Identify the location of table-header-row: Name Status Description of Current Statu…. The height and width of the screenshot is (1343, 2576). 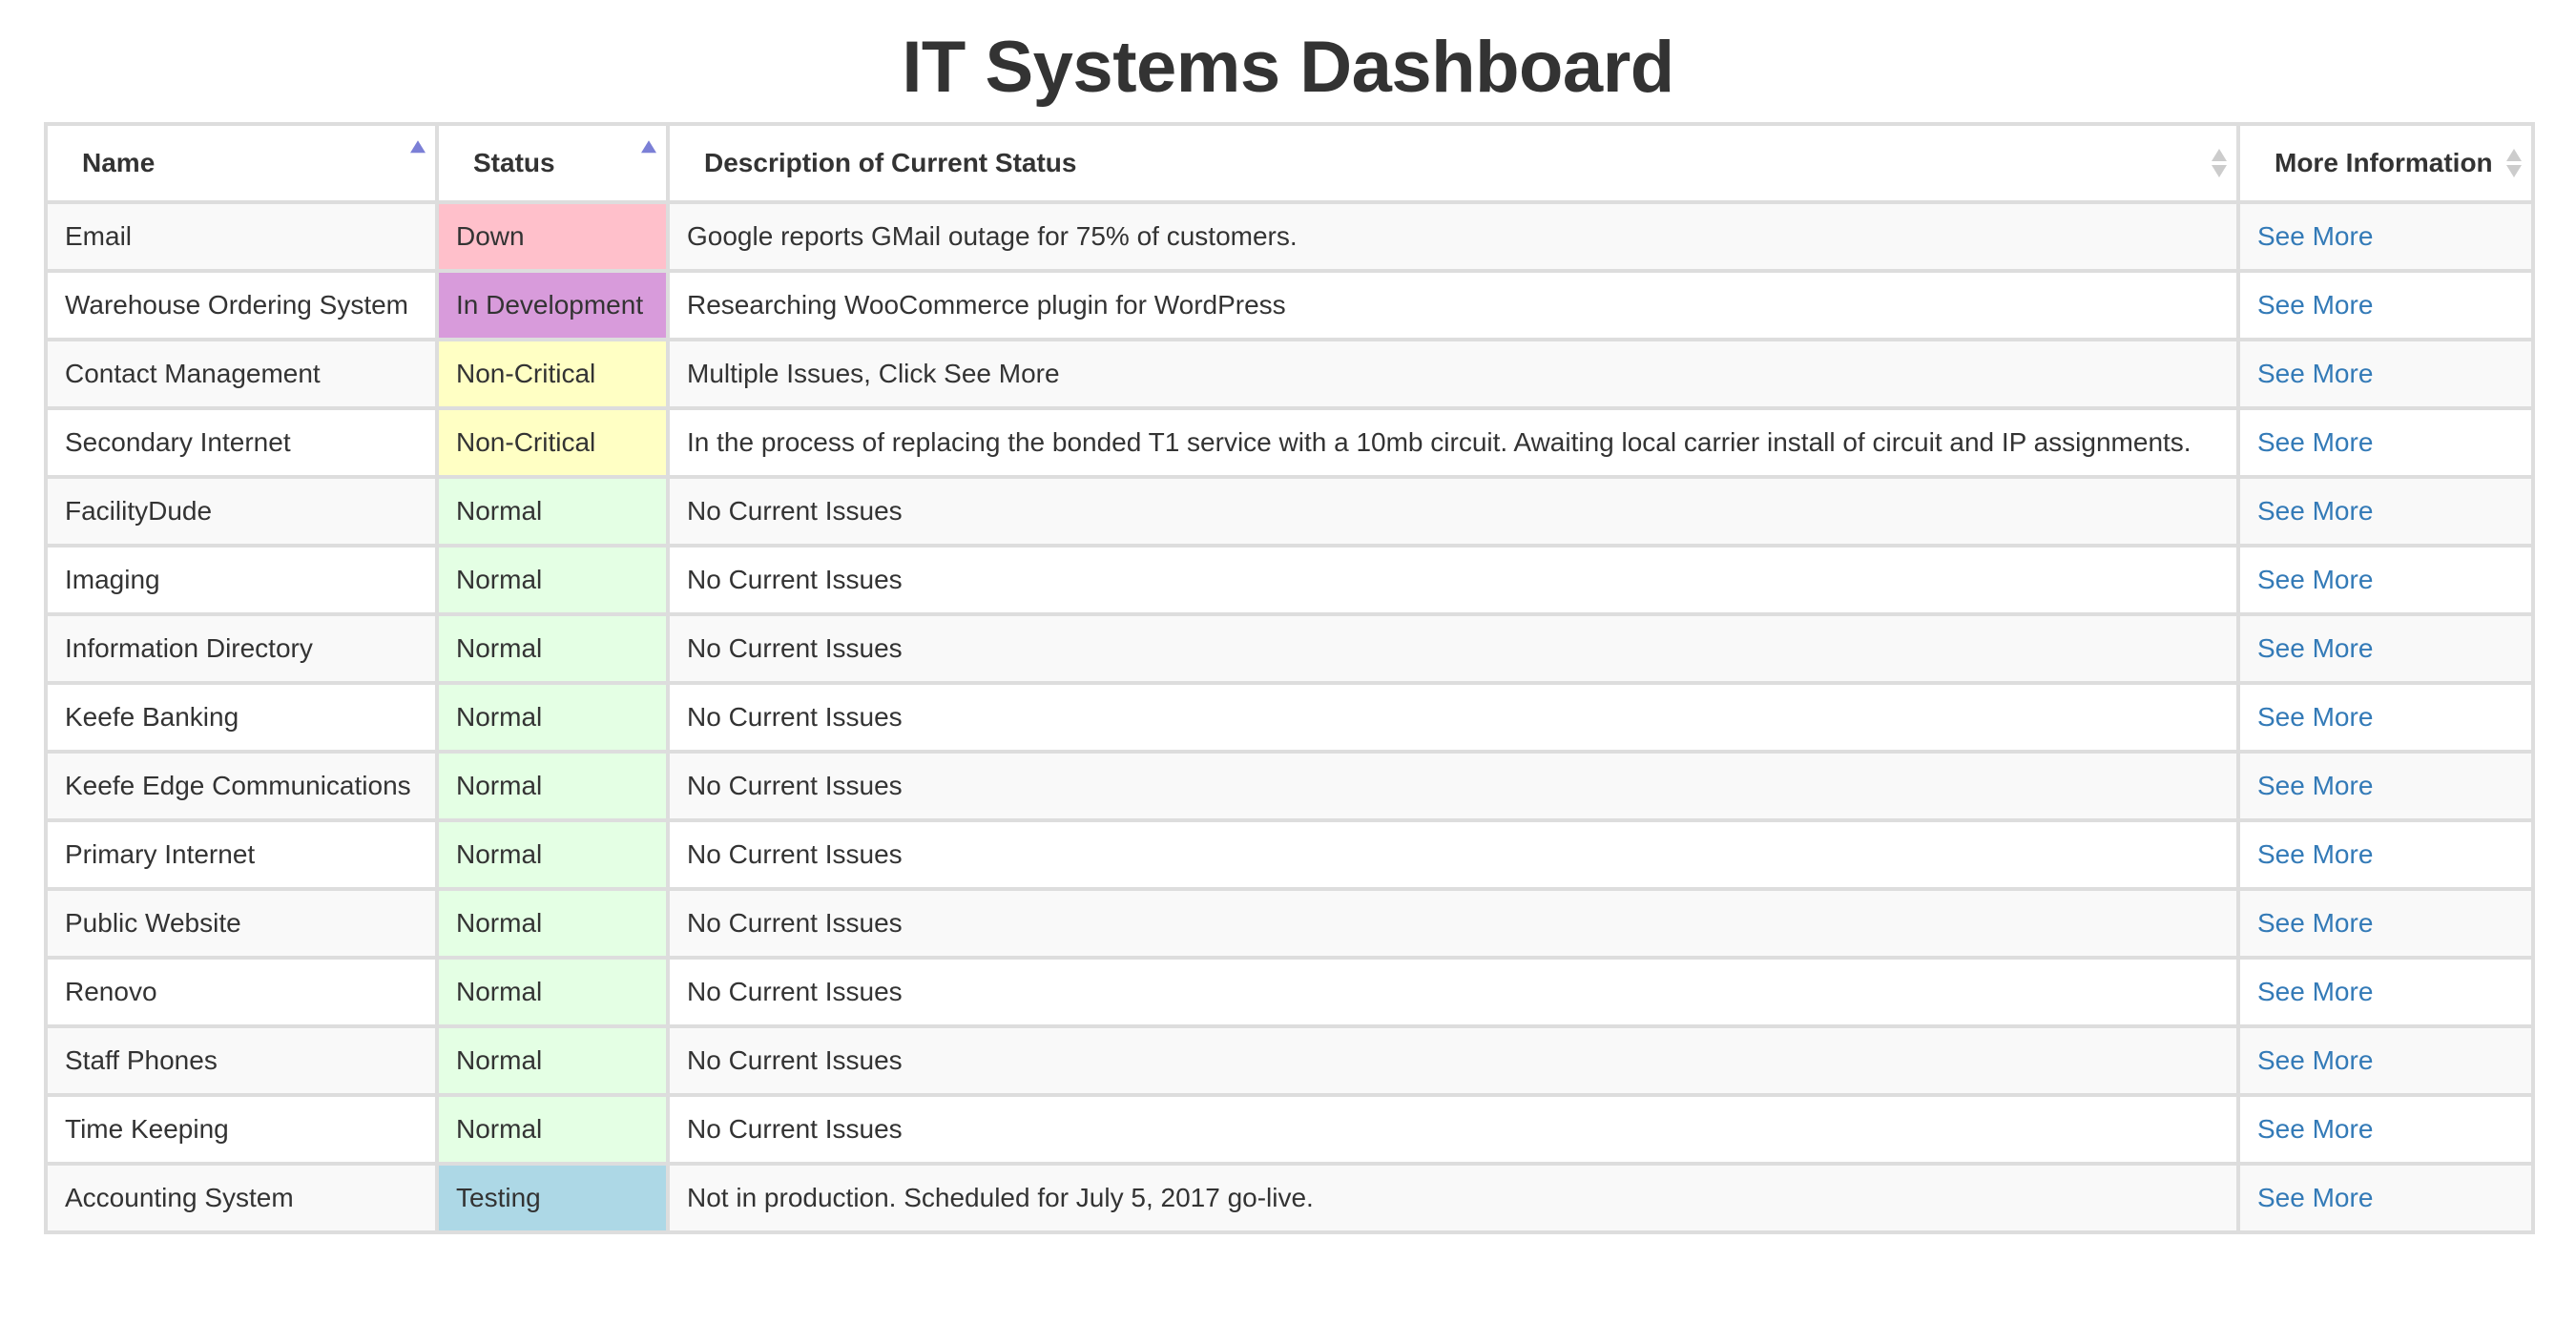
(1289, 163).